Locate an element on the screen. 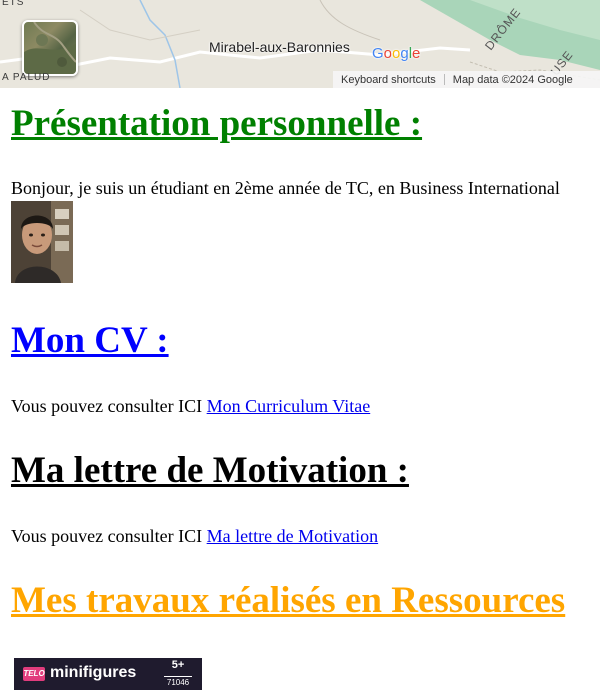  cv-lead-text: Vous pouvez consulter ICI is located at coordinates (109, 406).